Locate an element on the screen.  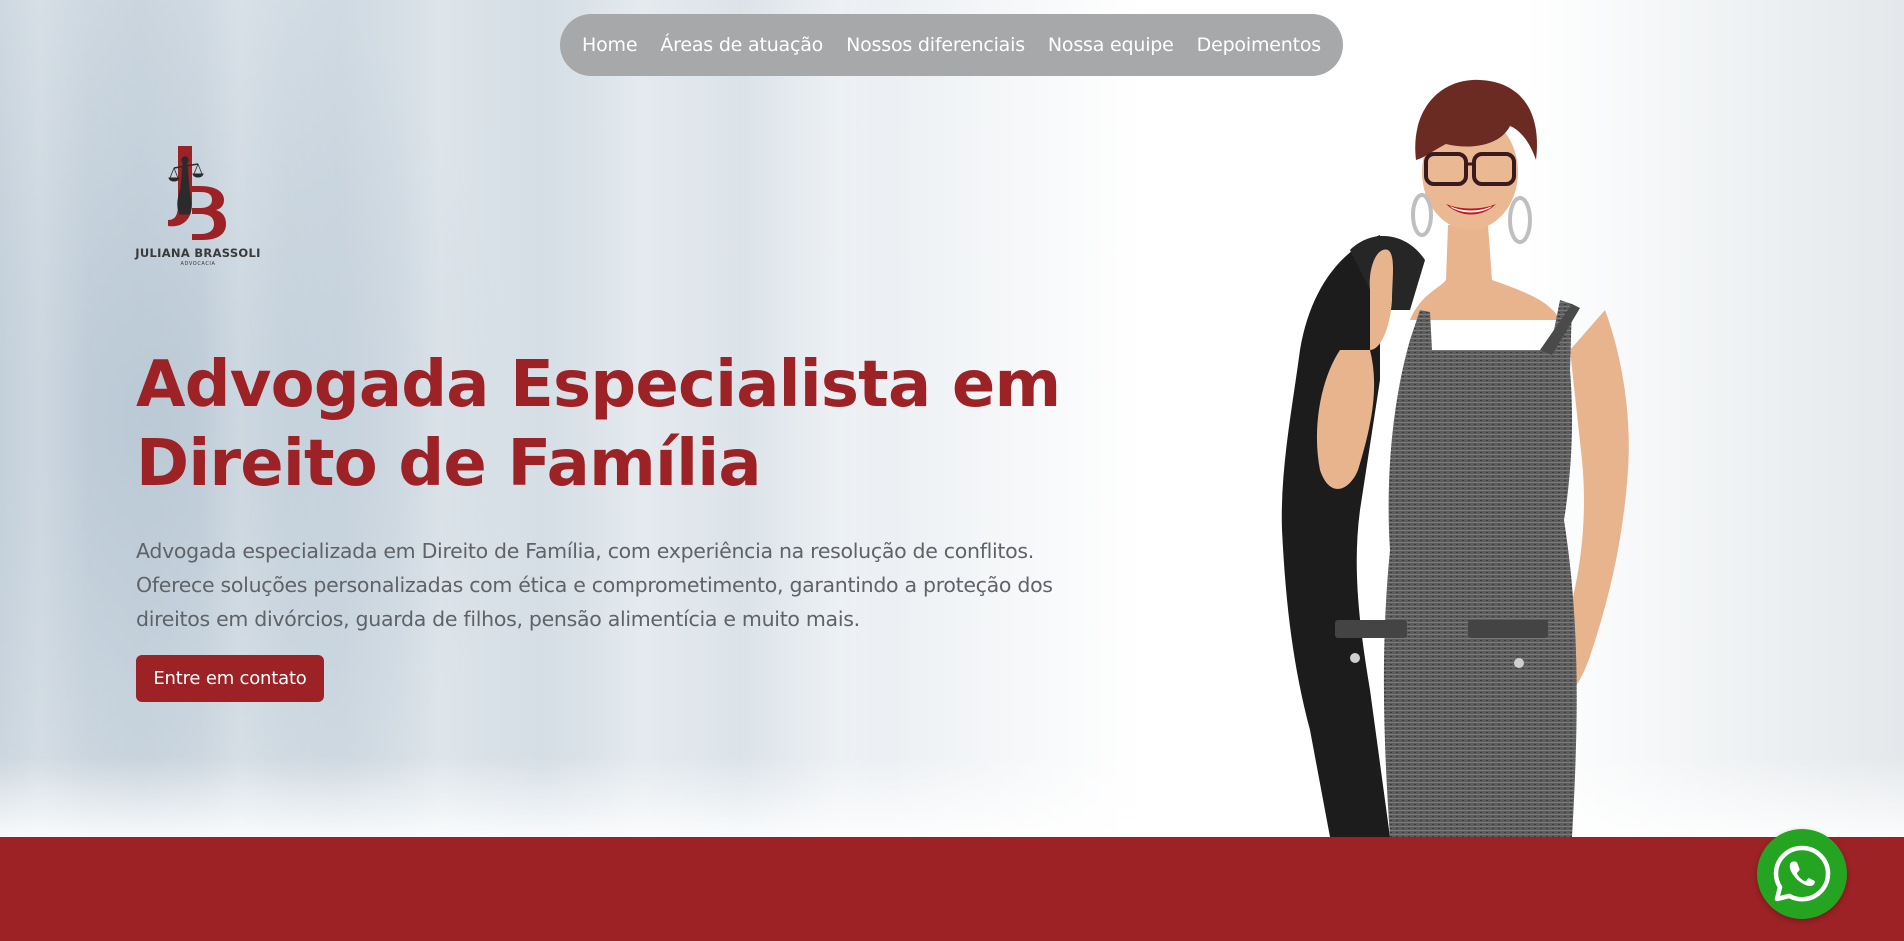
nav-item-nossos-diferenciais: Nossos diferenciais is located at coordinates (935, 45).